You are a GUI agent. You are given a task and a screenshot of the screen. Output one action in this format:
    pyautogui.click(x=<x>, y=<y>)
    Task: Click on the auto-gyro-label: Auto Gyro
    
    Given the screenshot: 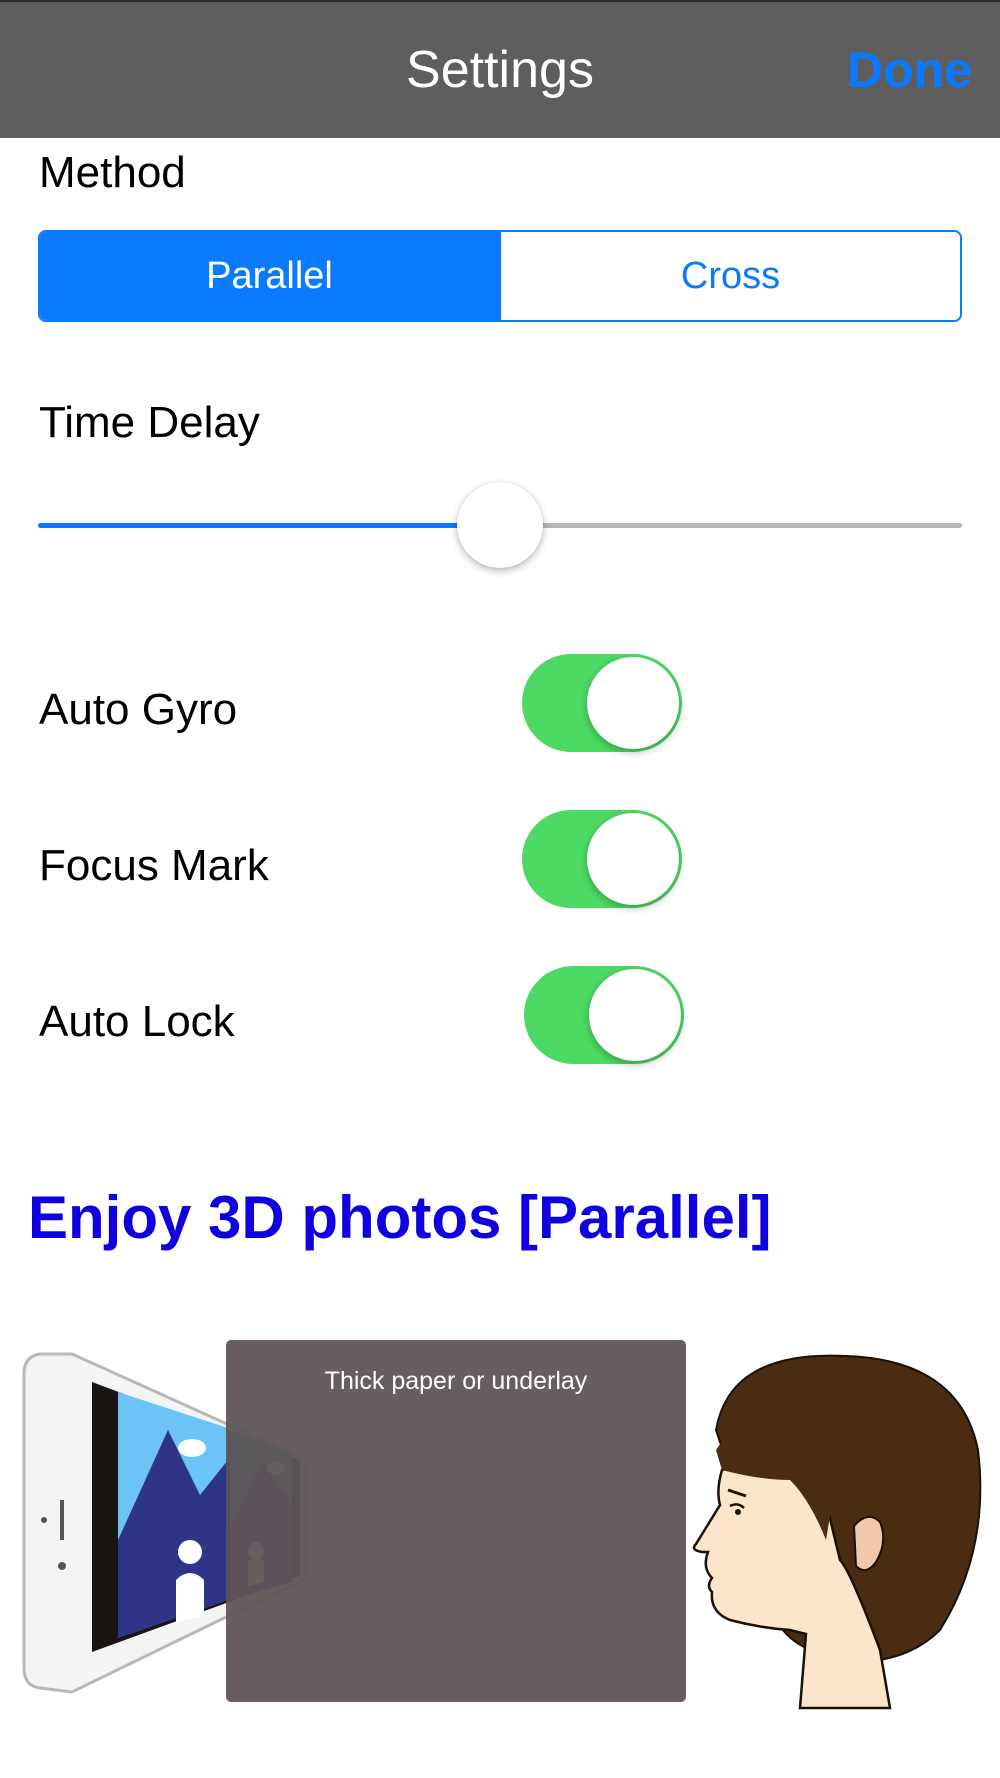 What is the action you would take?
    pyautogui.click(x=138, y=709)
    